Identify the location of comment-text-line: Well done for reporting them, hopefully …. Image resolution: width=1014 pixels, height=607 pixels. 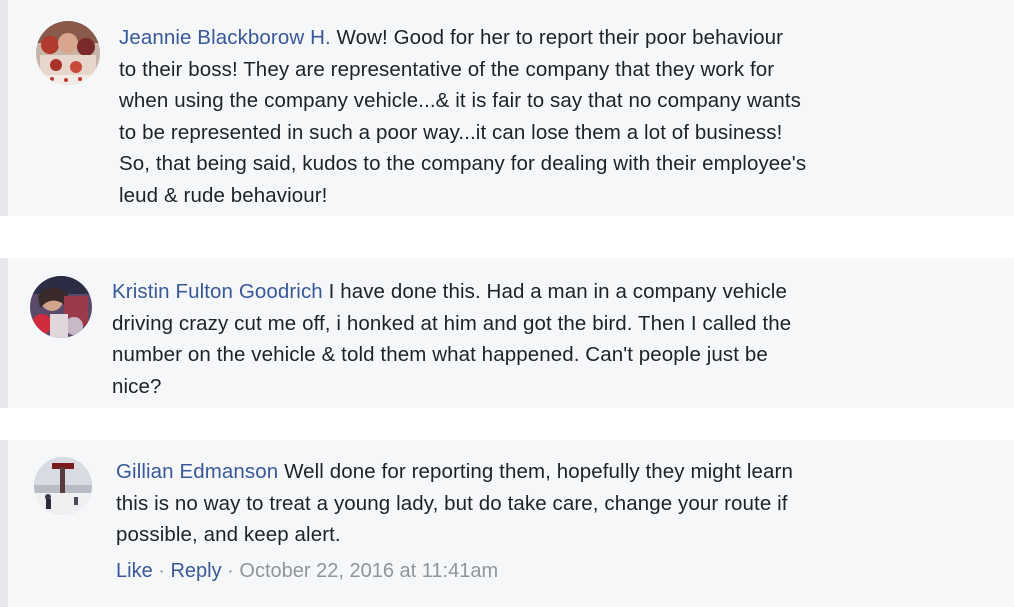
(535, 471).